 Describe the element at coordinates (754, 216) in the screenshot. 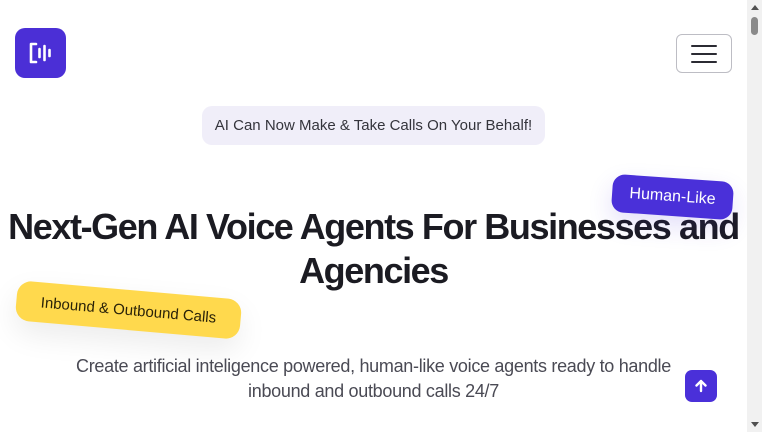

I see `page-scrollbar` at that location.